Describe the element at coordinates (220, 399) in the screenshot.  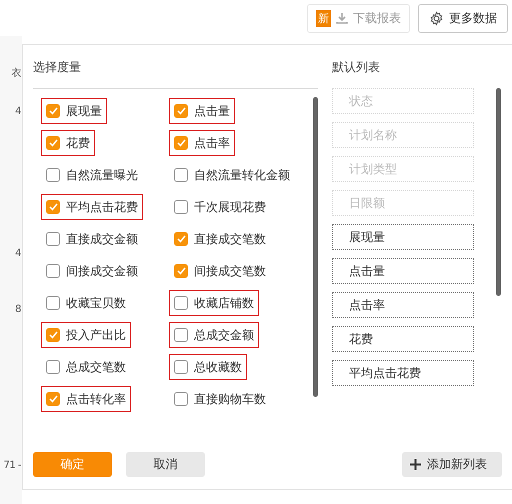
I see `checkbox-item: 直接购物车数` at that location.